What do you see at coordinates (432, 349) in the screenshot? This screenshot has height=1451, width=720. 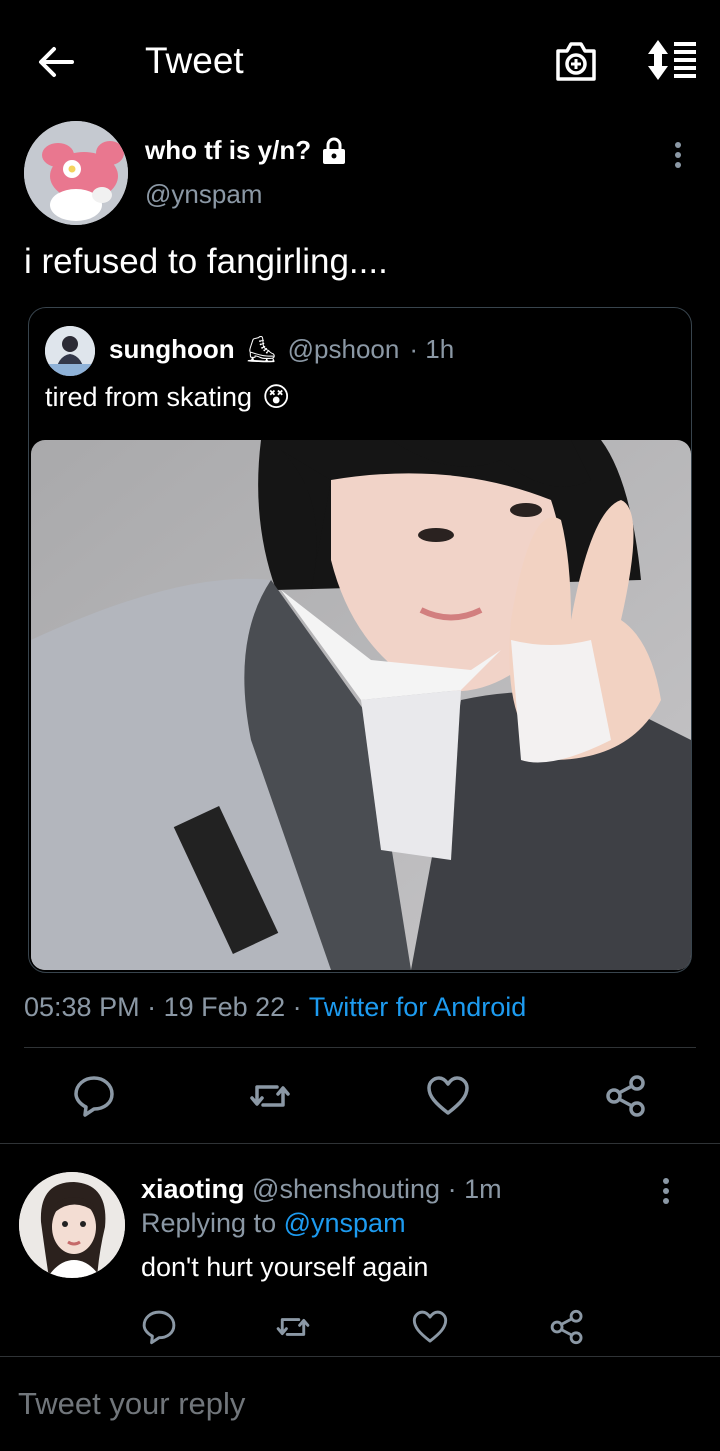 I see `quoted-time: · 1h` at bounding box center [432, 349].